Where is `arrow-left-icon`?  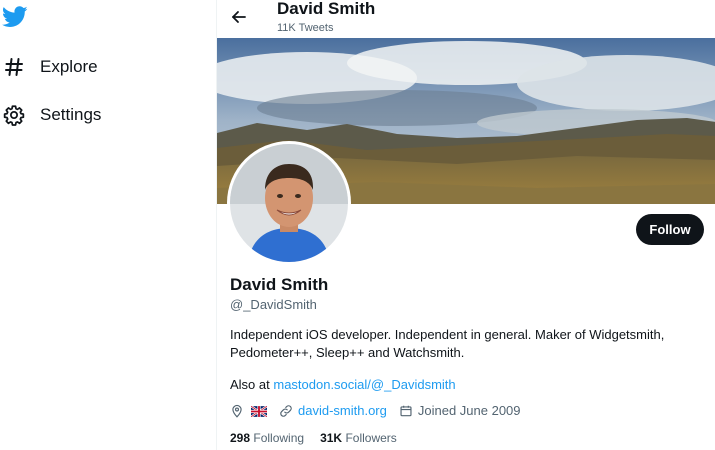
arrow-left-icon is located at coordinates (239, 17).